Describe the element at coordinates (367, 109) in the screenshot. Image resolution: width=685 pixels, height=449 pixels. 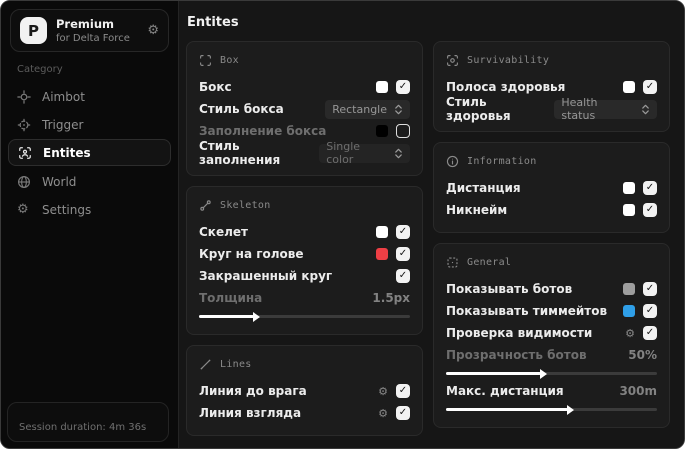
I see `box-style-select: Rectangle` at that location.